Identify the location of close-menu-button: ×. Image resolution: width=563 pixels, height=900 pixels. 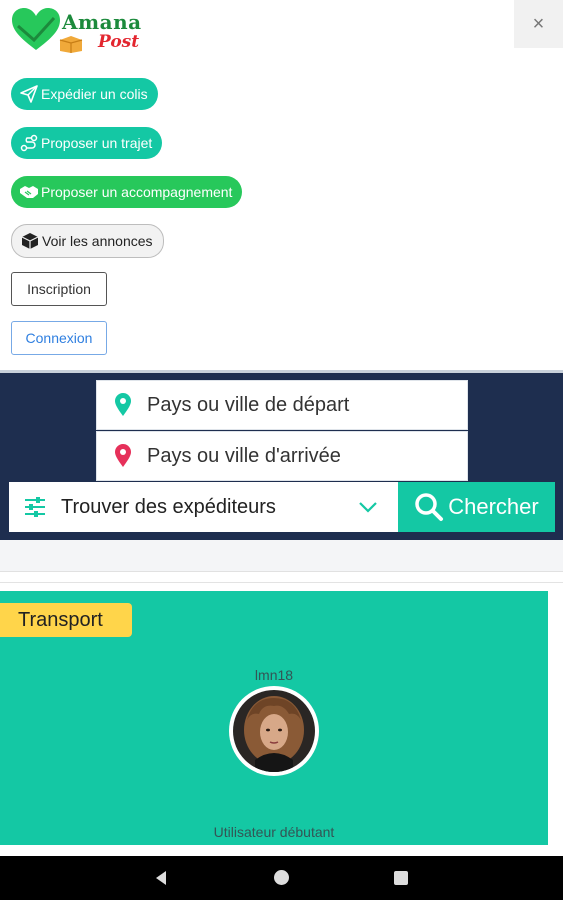
(538, 24).